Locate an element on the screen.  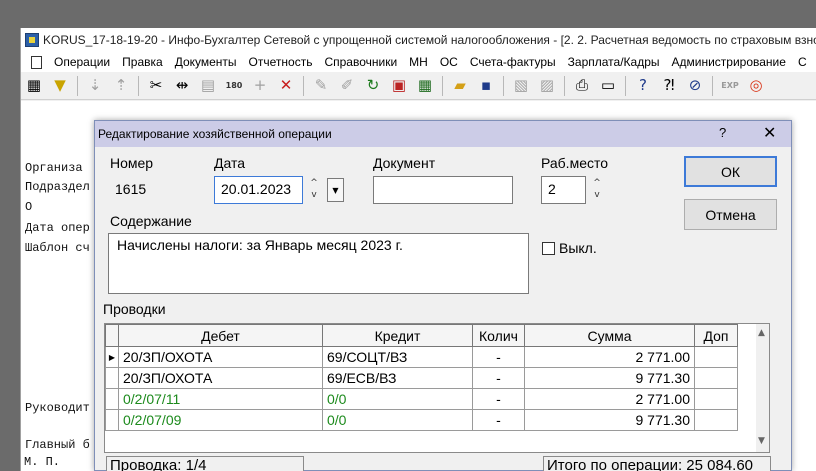
chart-icon: ▨ is located at coordinates (547, 86).